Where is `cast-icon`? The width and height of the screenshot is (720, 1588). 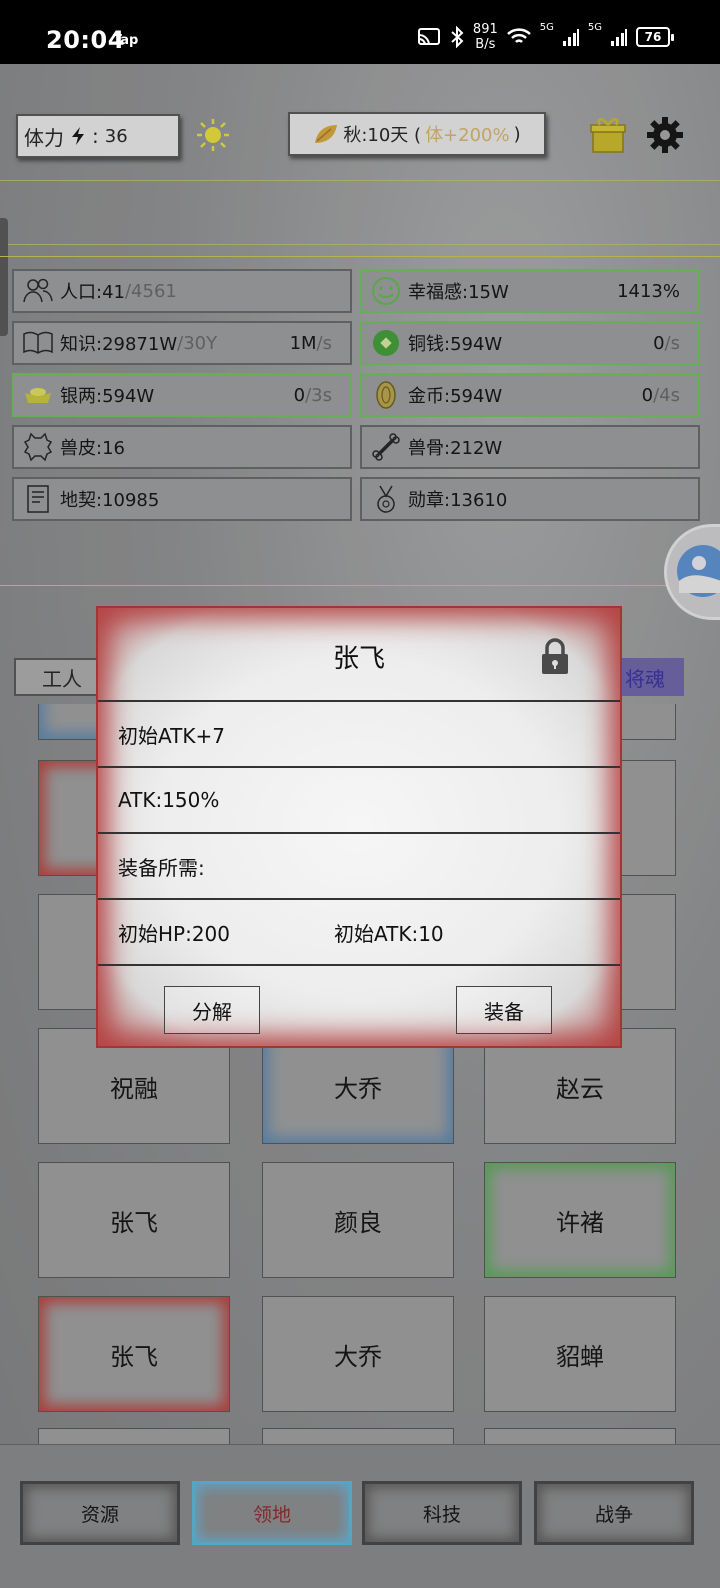
cast-icon is located at coordinates (428, 37).